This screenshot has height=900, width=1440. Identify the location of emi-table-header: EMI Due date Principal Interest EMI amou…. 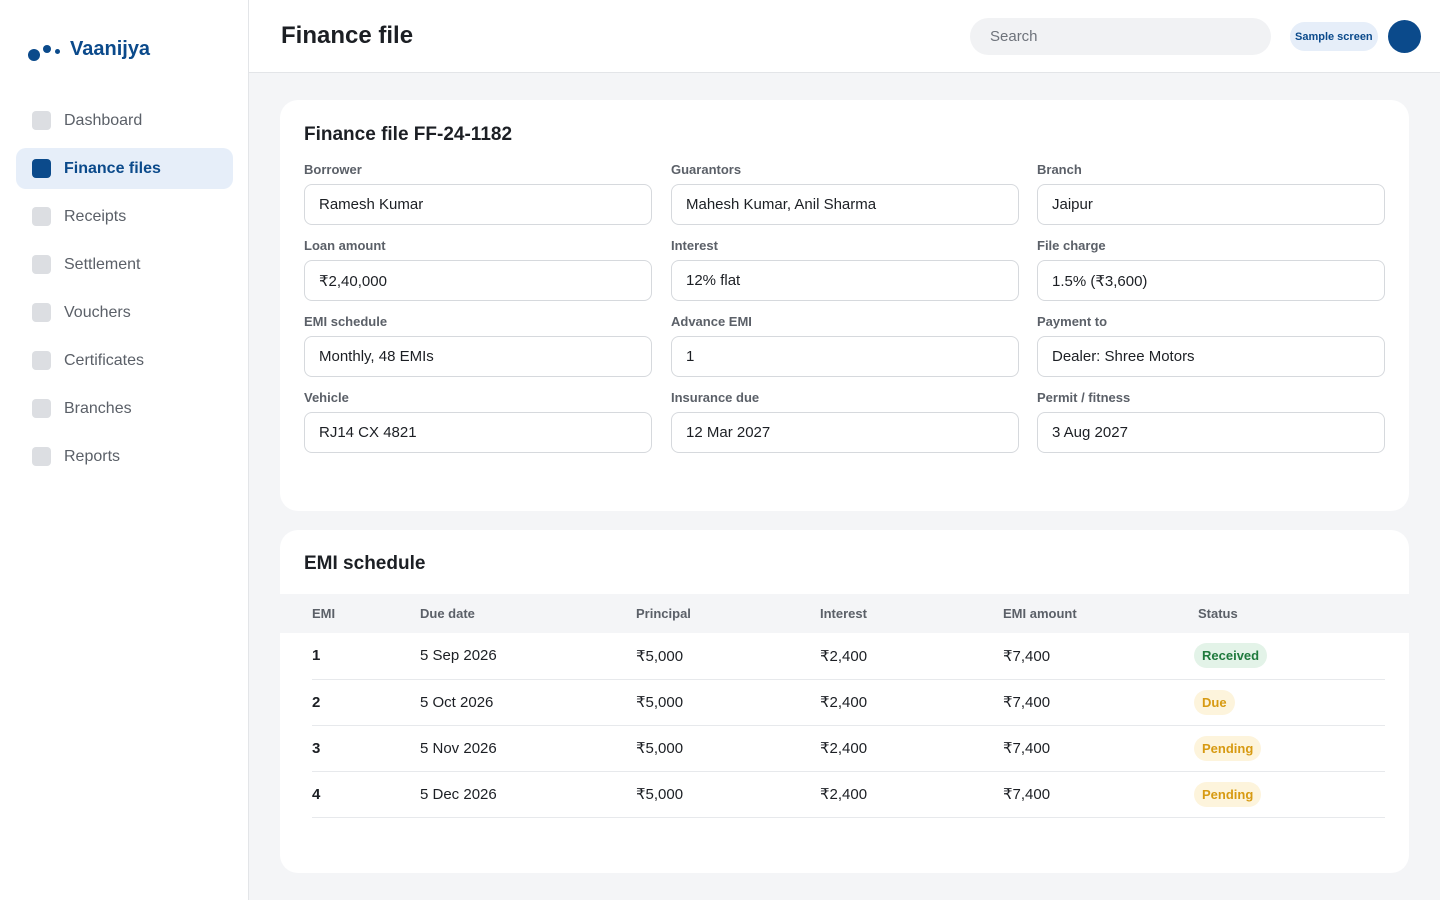
(844, 613).